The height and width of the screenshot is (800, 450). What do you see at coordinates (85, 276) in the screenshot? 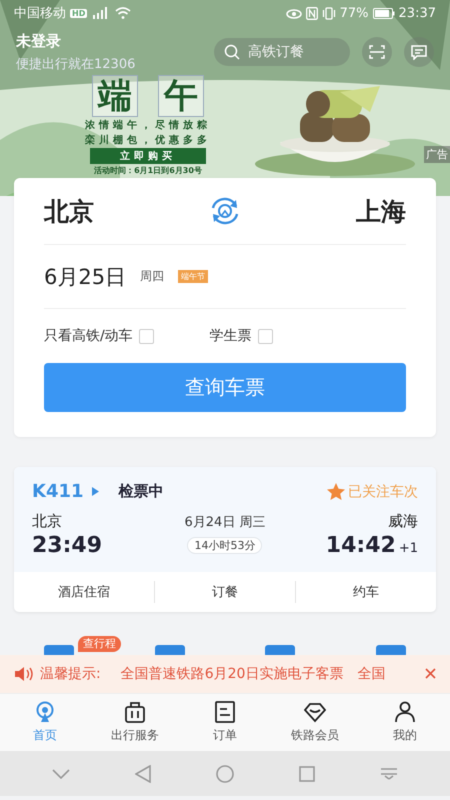
I see `travel-date: 6月25日` at bounding box center [85, 276].